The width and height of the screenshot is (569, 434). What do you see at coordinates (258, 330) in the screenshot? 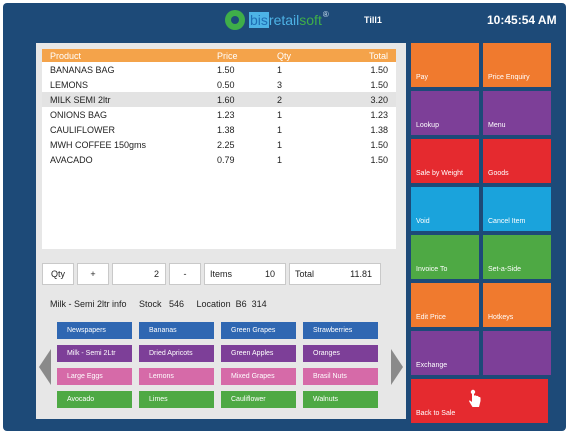
I see `quick-key: Green Grapes` at bounding box center [258, 330].